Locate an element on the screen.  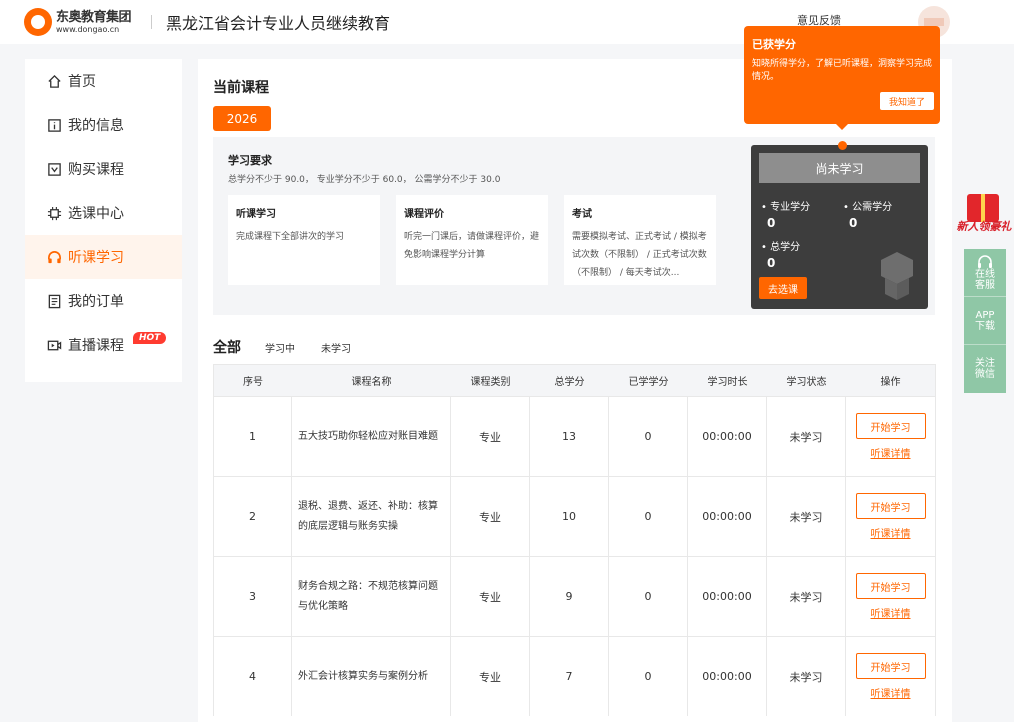
sidebar-item-my-orders: 我的订单 is located at coordinates (103, 301).